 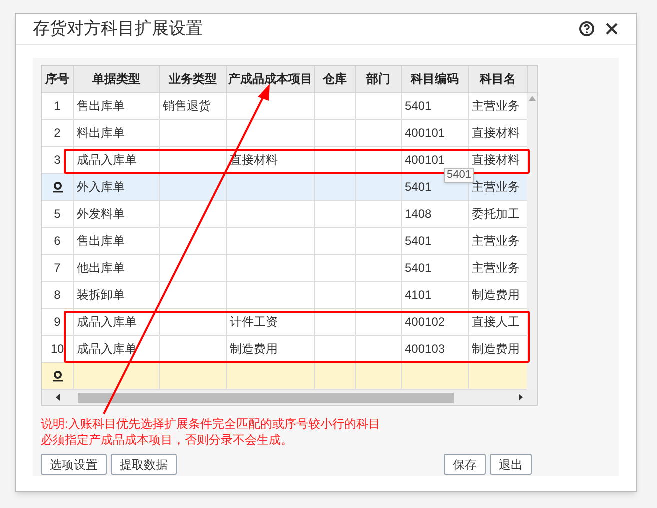 I want to click on dialog-button: 选项设置, so click(x=74, y=464).